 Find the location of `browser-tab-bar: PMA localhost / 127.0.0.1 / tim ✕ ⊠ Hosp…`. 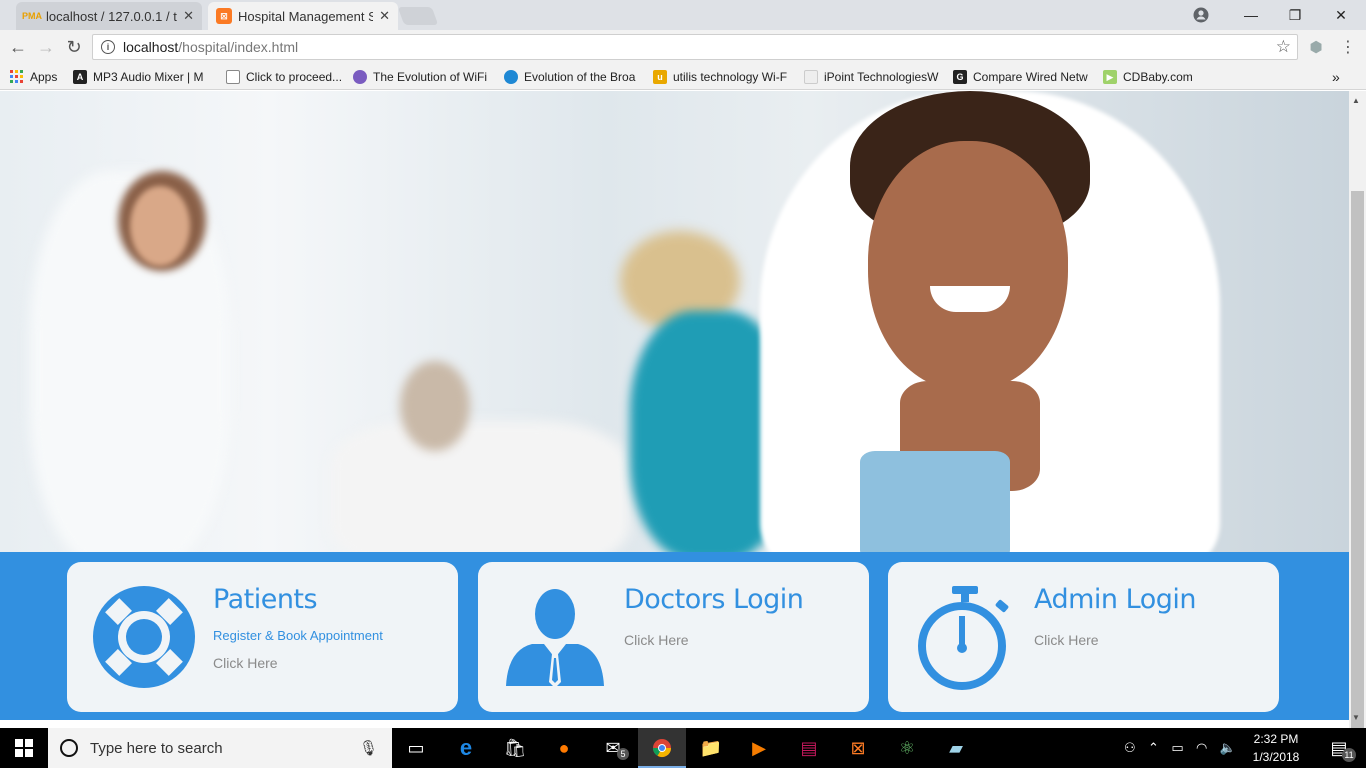

browser-tab-bar: PMA localhost / 127.0.0.1 / tim ✕ ⊠ Hosp… is located at coordinates (683, 15).